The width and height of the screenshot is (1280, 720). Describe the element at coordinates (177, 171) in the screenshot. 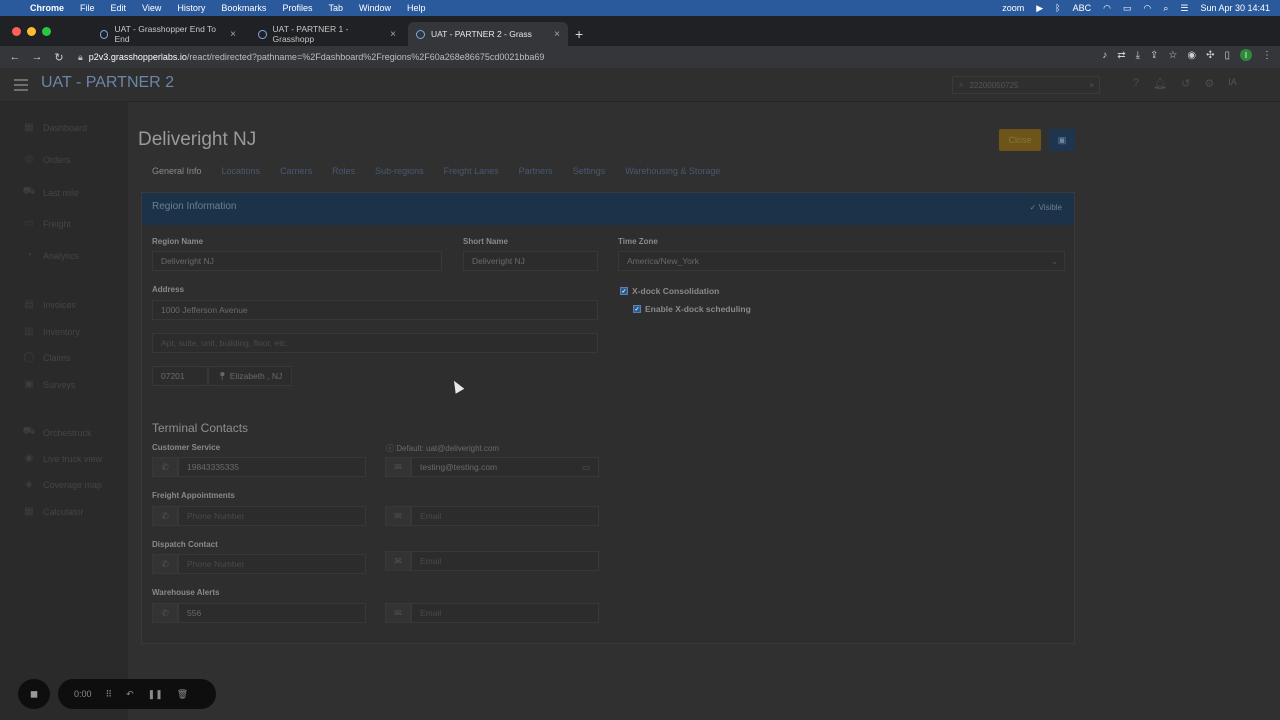

I see `tab-general-info: General Info` at that location.